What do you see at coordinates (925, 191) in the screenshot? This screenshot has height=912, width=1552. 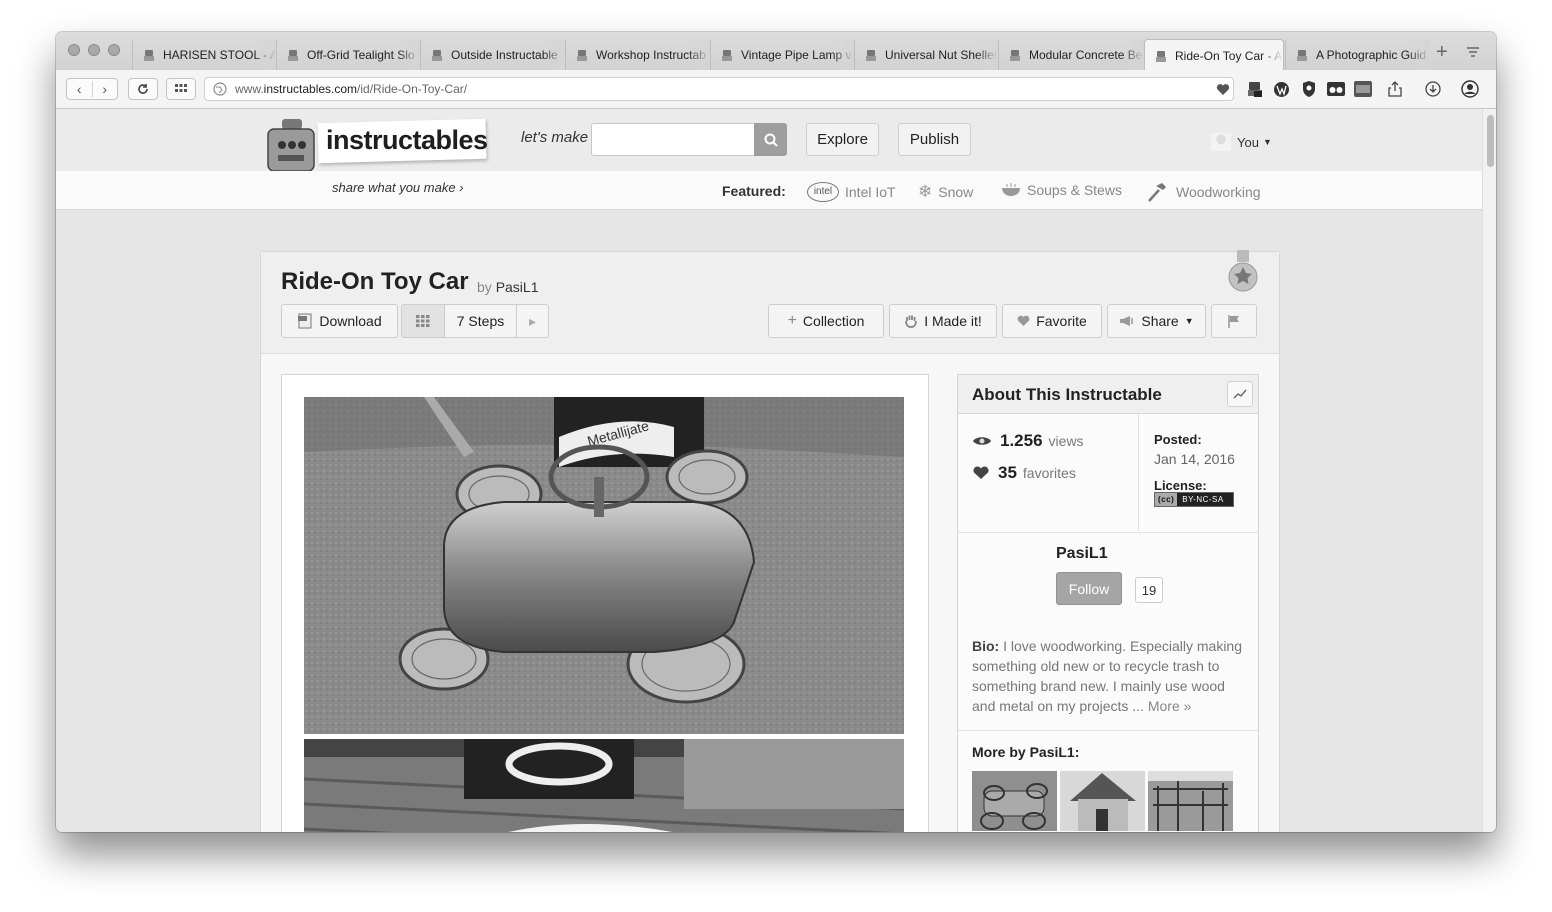 I see `snowflake-icon: ❄` at bounding box center [925, 191].